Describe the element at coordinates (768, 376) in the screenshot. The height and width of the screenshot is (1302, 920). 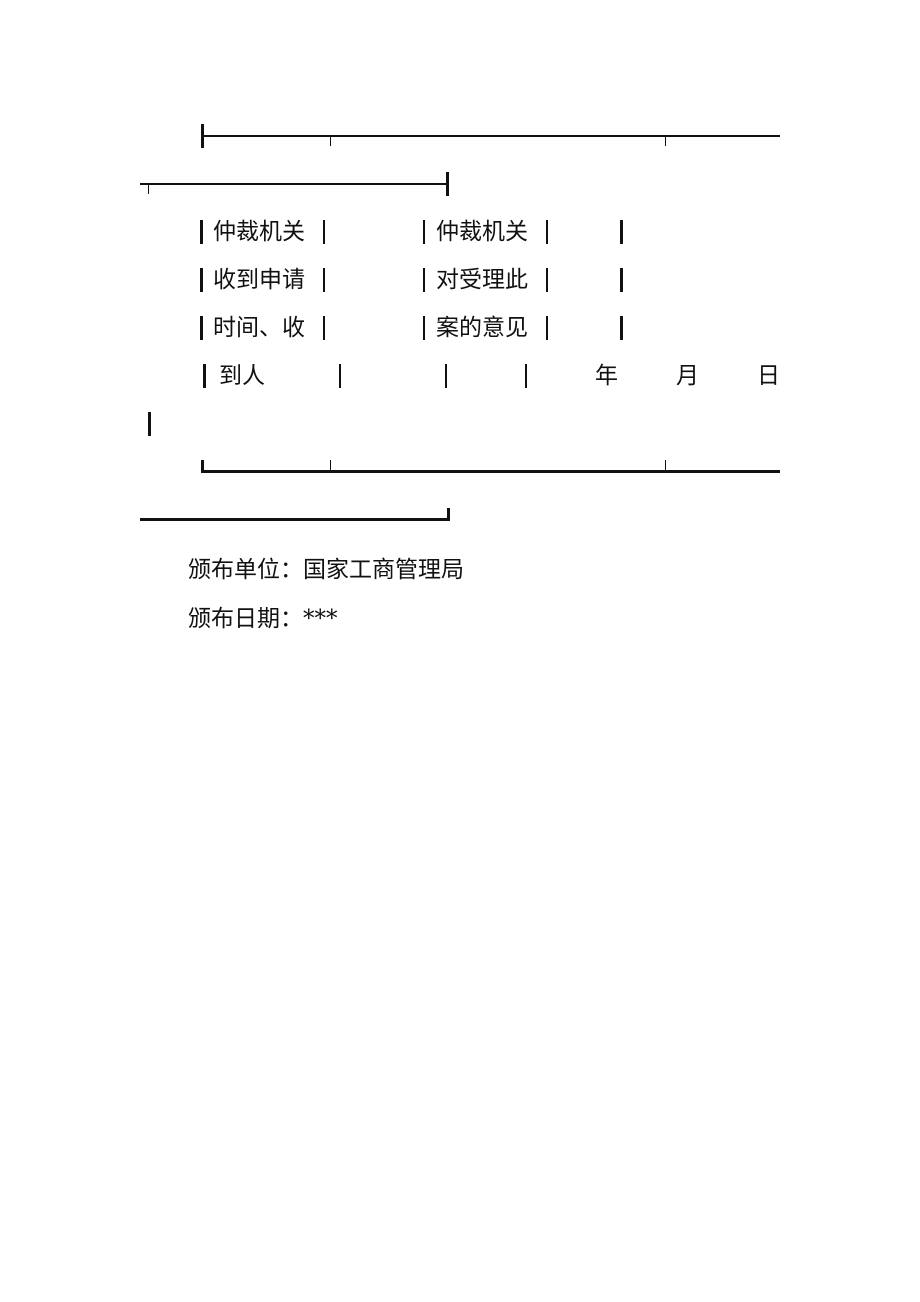
I see `date-day-label: 日` at that location.